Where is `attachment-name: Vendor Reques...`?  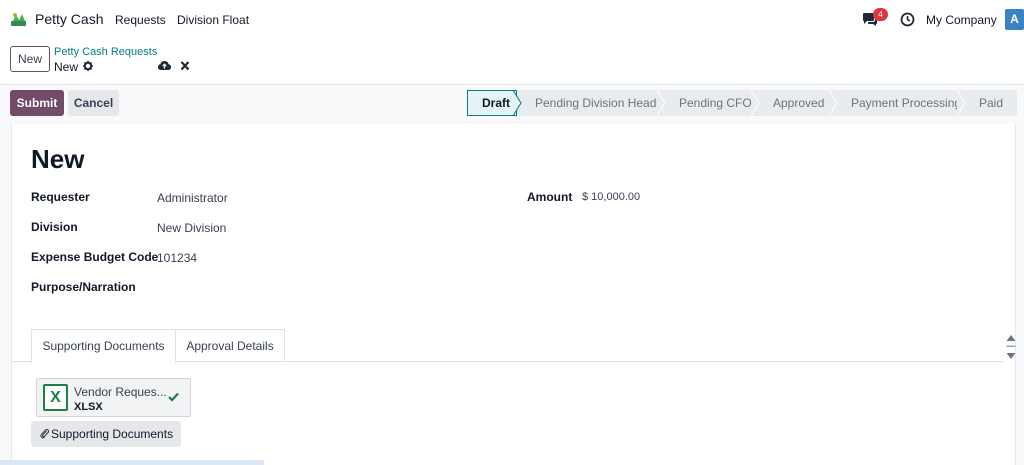
attachment-name: Vendor Reques... is located at coordinates (120, 392).